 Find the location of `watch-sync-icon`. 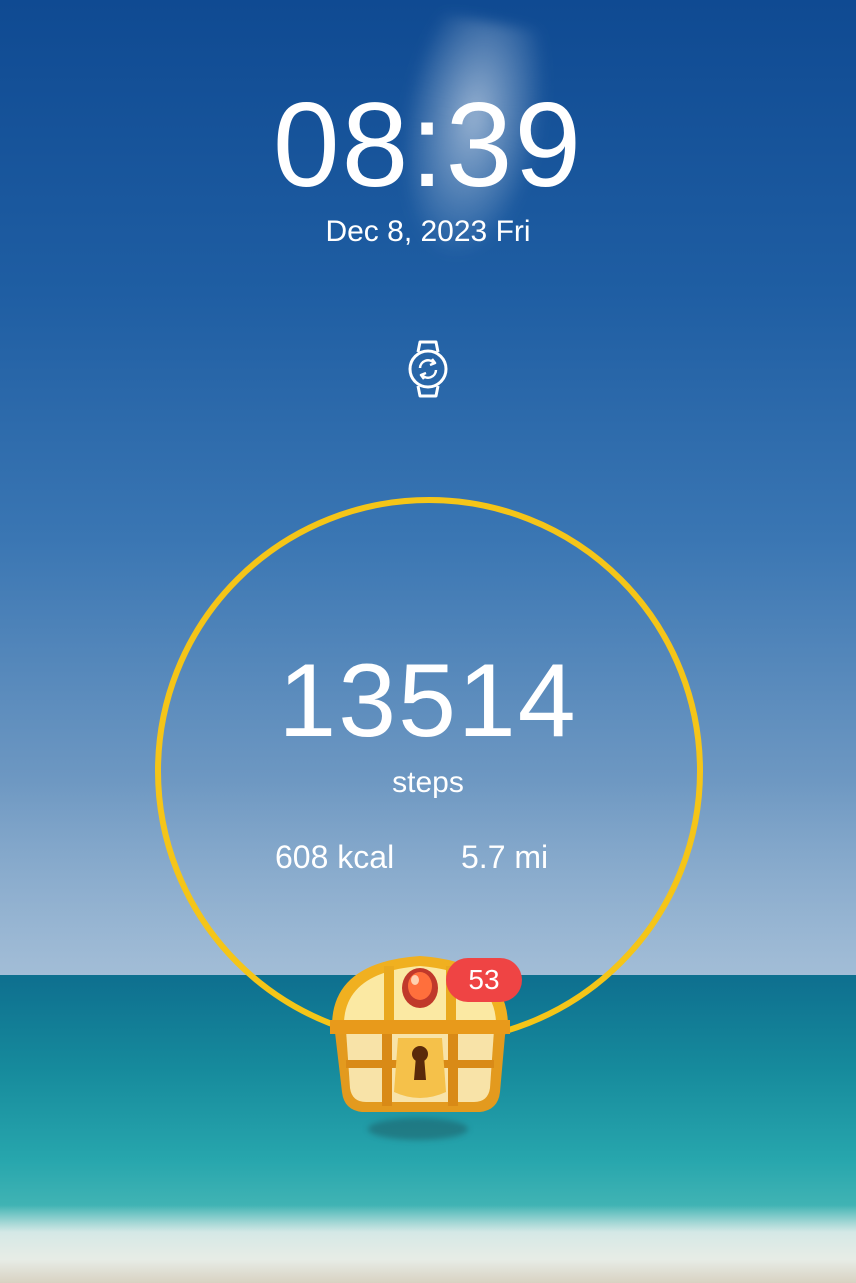

watch-sync-icon is located at coordinates (428, 369).